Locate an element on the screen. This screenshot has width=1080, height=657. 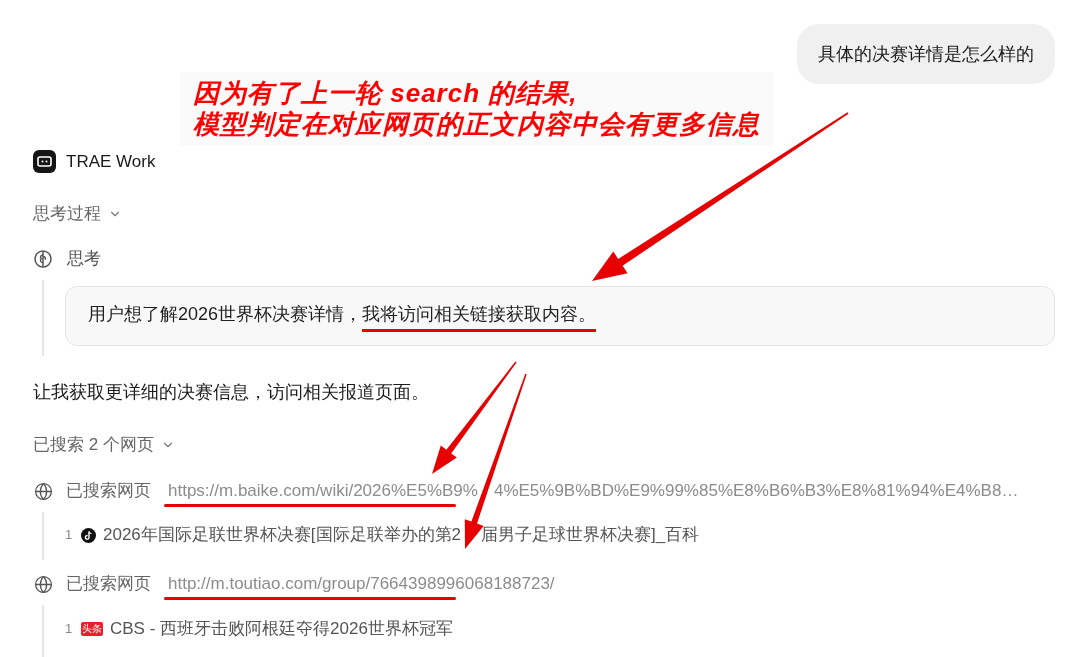
search-url-link: http://m.toutiao.com/group/7664398996068188723/ is located at coordinates (361, 584).